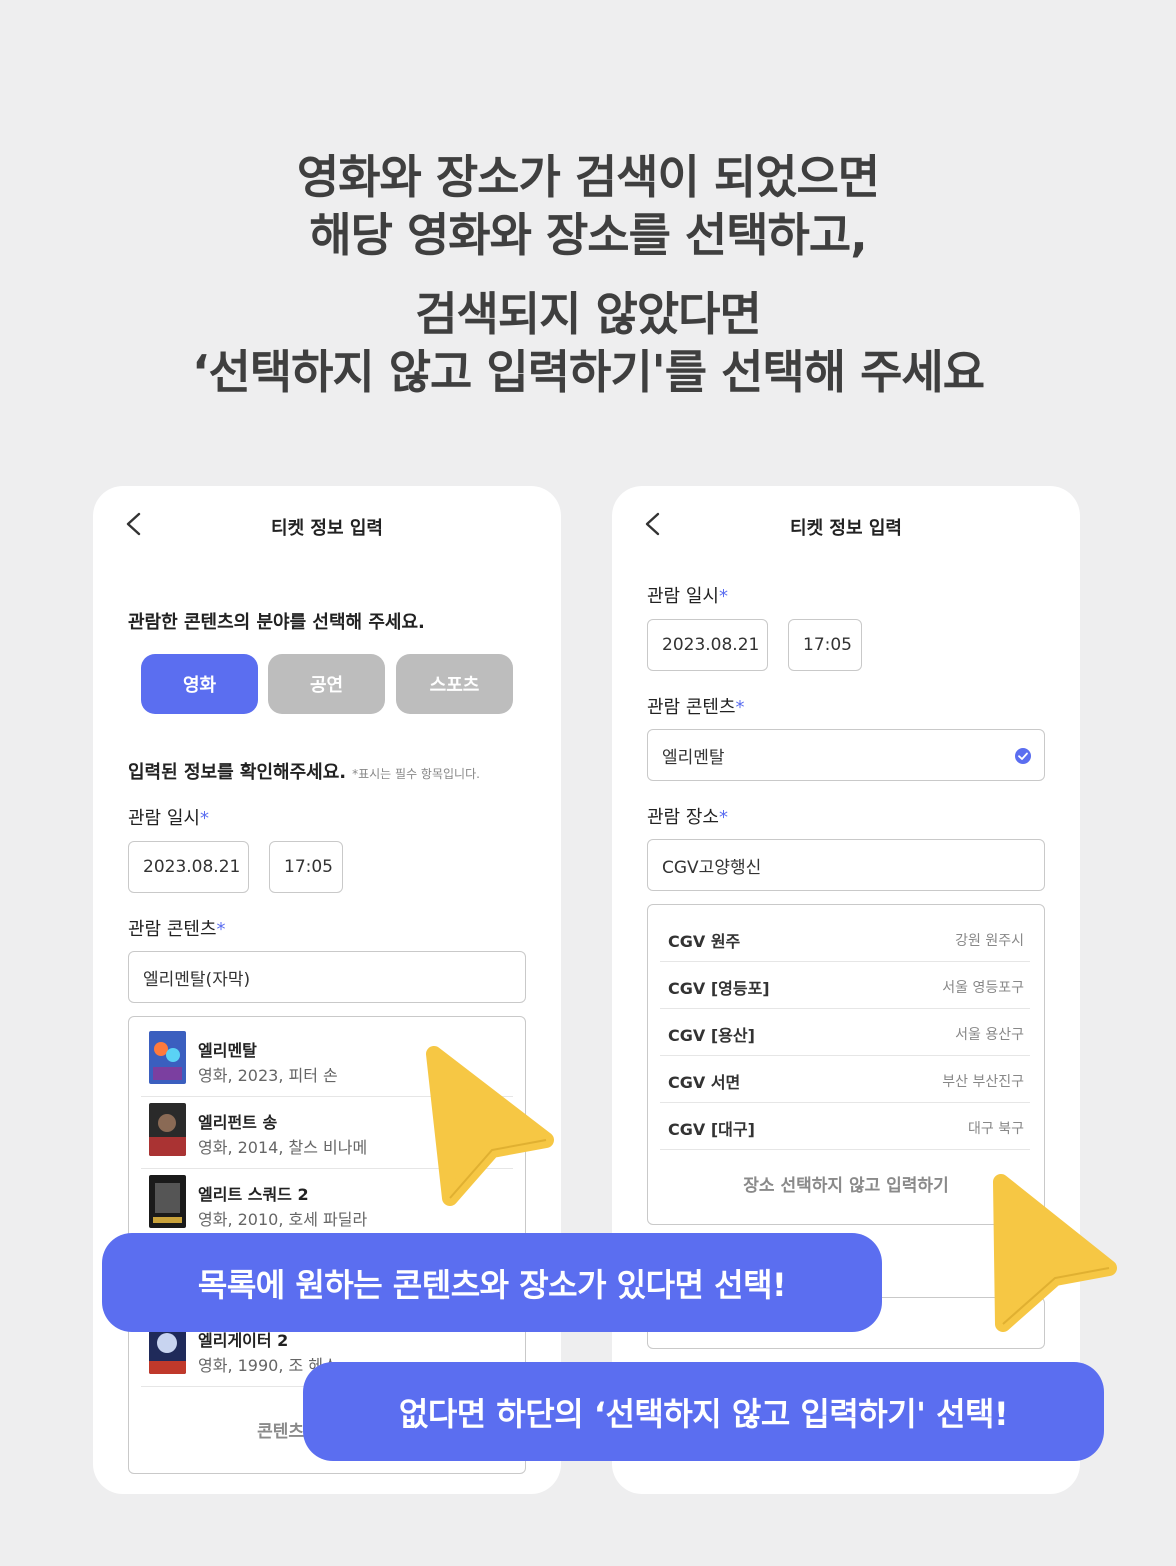 This screenshot has width=1176, height=1566. Describe the element at coordinates (1023, 756) in the screenshot. I see `check-circle-icon` at that location.